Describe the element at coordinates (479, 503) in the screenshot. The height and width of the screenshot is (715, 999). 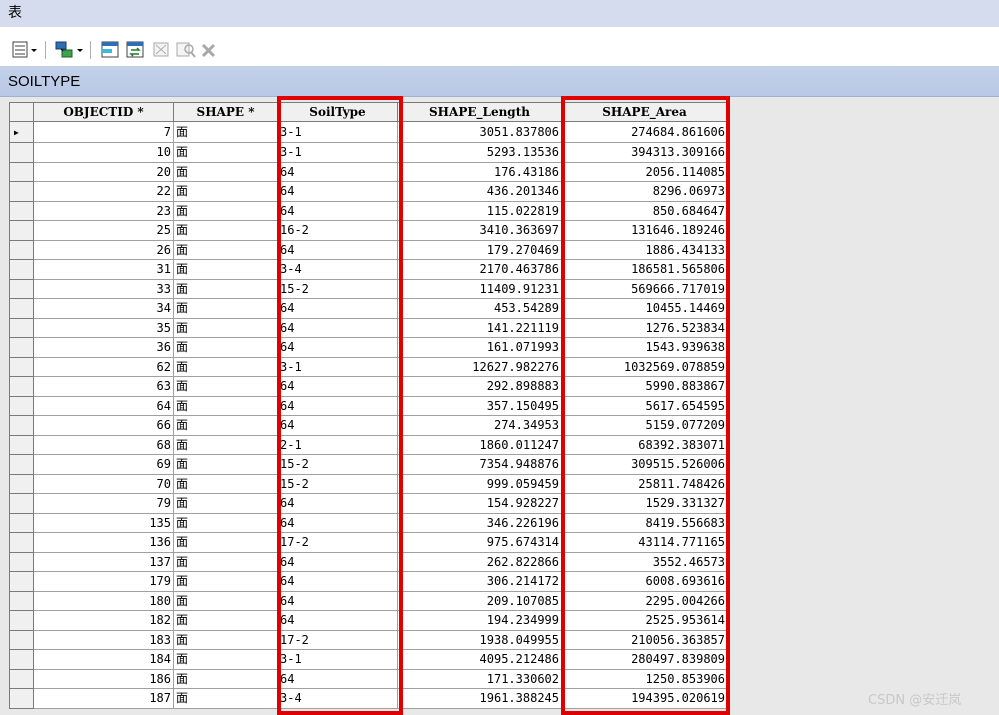
I see `cell-shape-length: 154.928227` at that location.